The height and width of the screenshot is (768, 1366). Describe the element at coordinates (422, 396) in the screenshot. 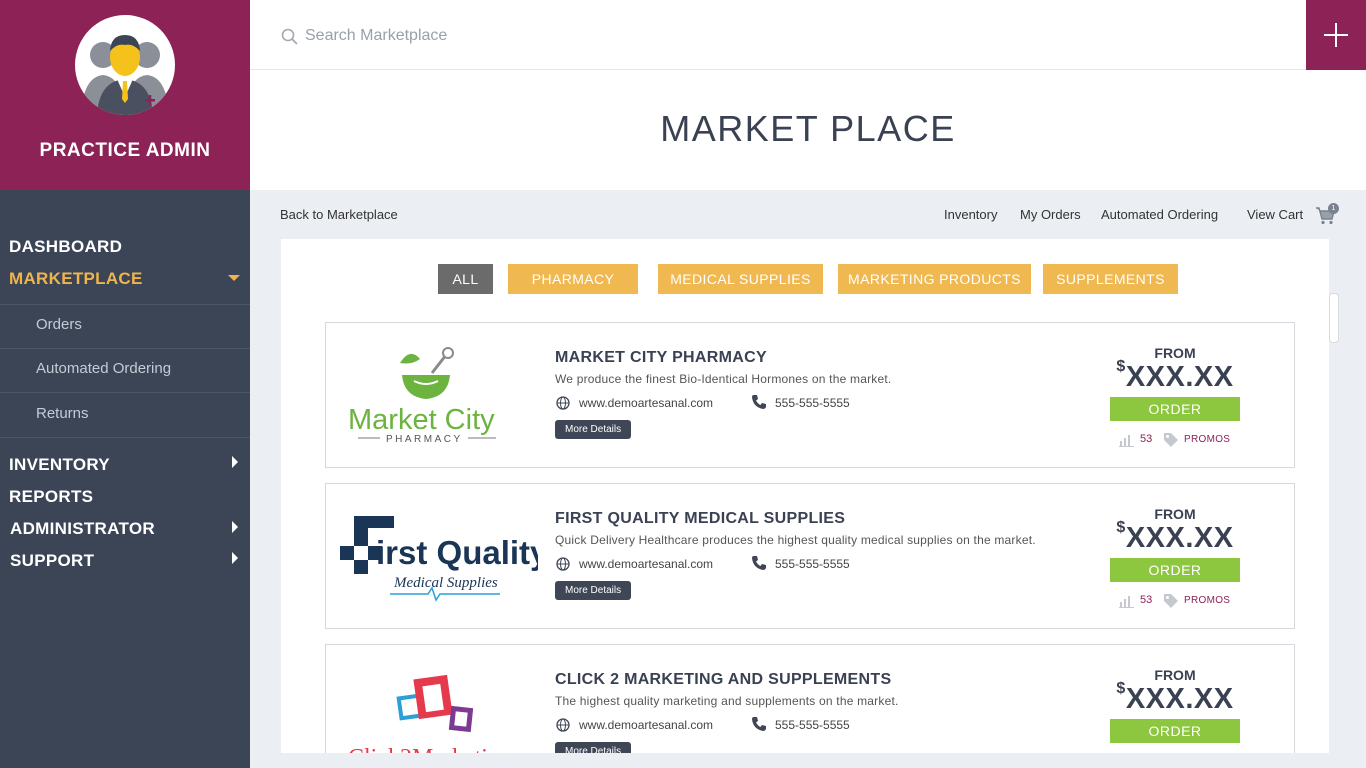

I see `mortar-pestle-icon: Market City PHARMACY` at that location.